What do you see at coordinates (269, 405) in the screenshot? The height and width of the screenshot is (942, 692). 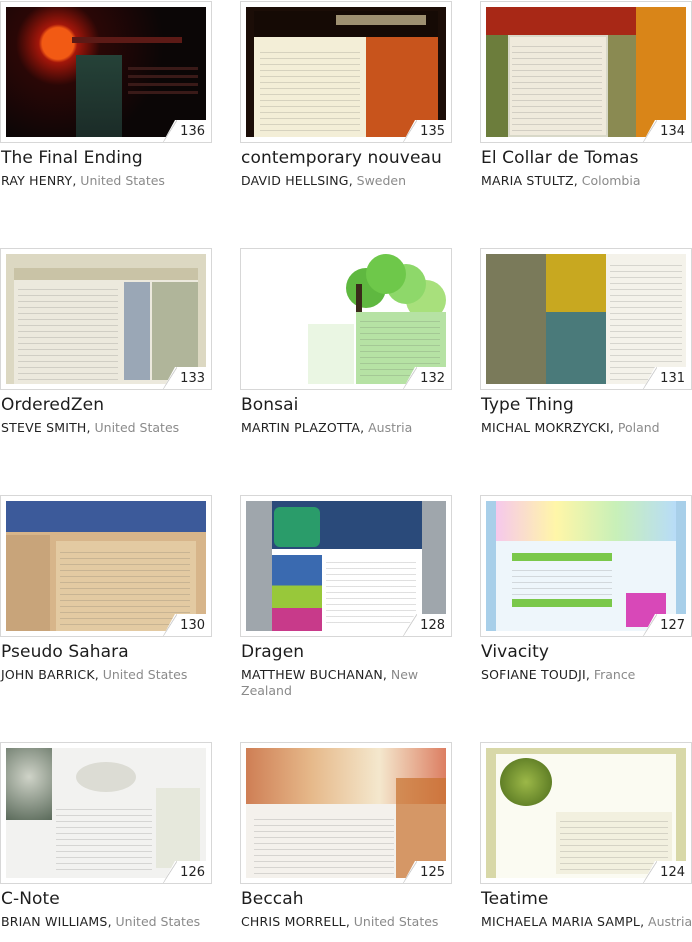 I see `design-title: Bonsai` at bounding box center [269, 405].